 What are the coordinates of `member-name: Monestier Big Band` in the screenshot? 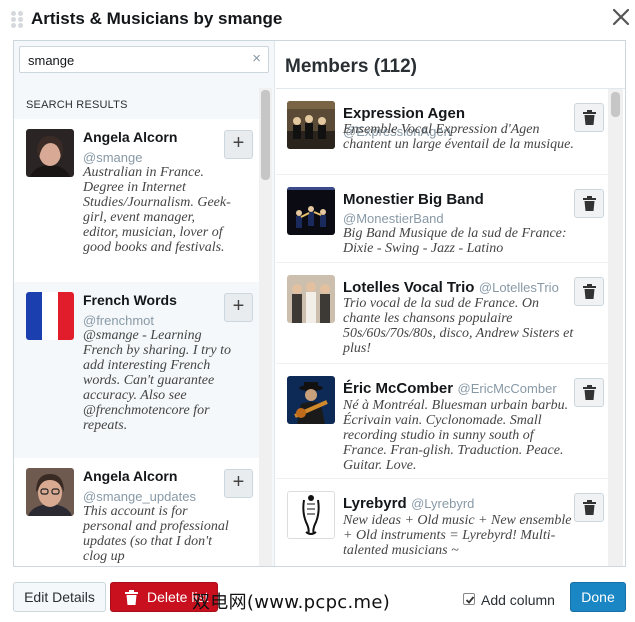 It's located at (413, 199).